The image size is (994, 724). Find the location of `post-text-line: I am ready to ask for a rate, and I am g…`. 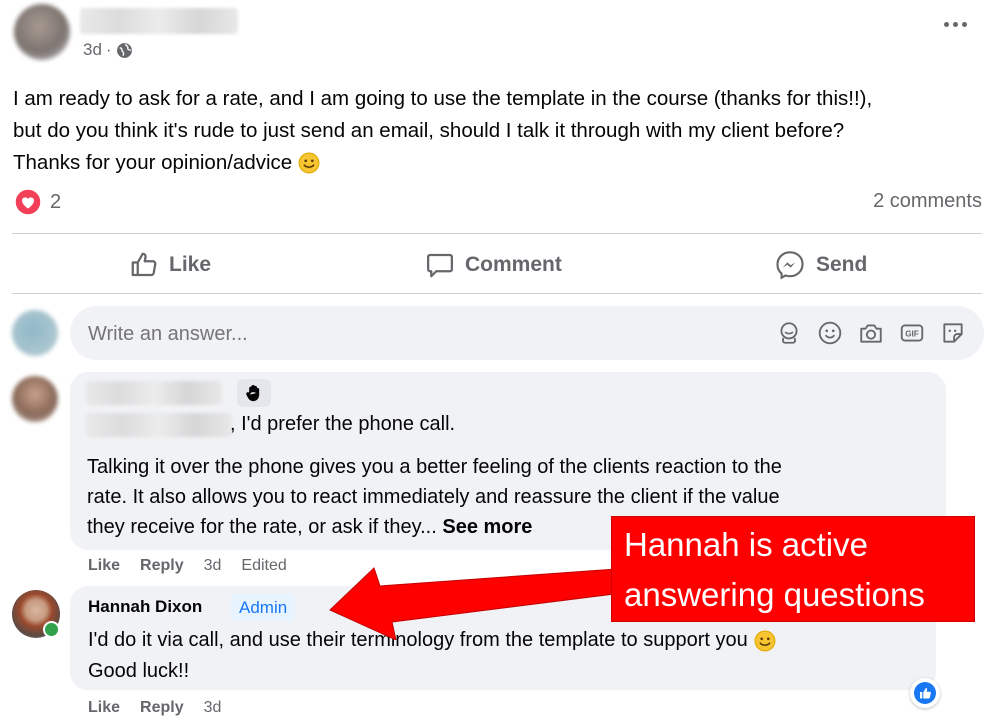

post-text-line: I am ready to ask for a rate, and I am g… is located at coordinates (443, 98).